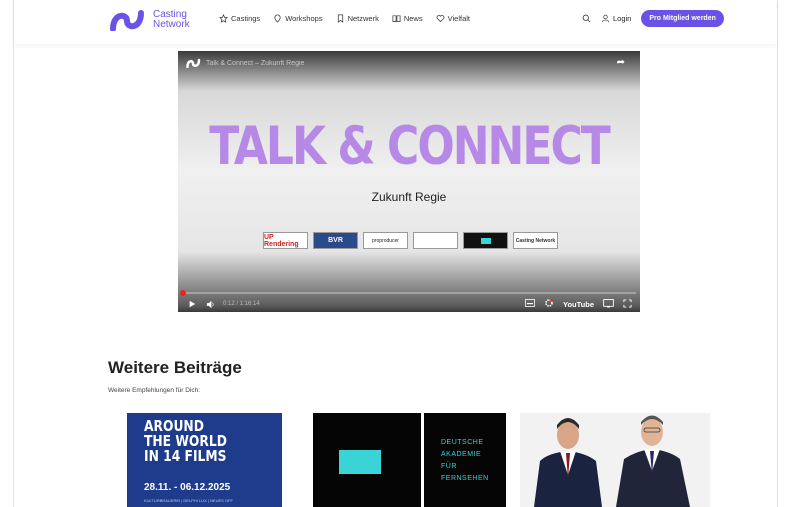 This screenshot has height=507, width=791. Describe the element at coordinates (413, 18) in the screenshot. I see `nav-news-label: News` at that location.